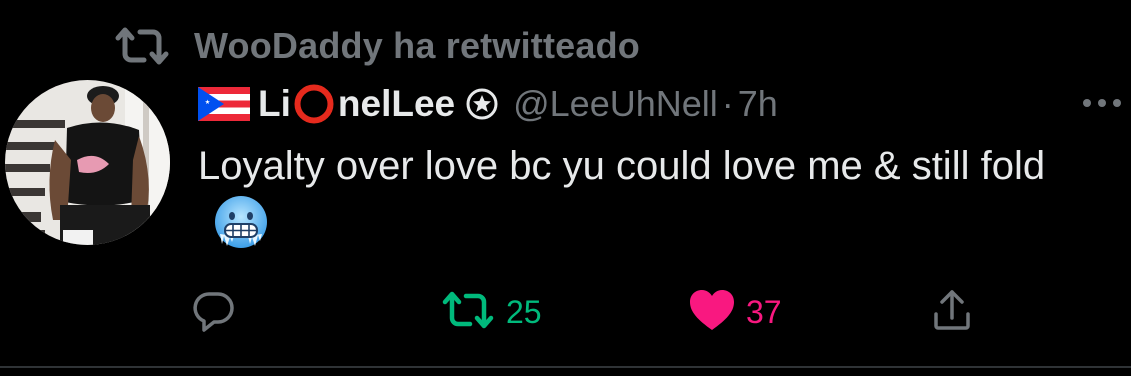  Describe the element at coordinates (396, 103) in the screenshot. I see `display-name-suffix: nelLee` at that location.